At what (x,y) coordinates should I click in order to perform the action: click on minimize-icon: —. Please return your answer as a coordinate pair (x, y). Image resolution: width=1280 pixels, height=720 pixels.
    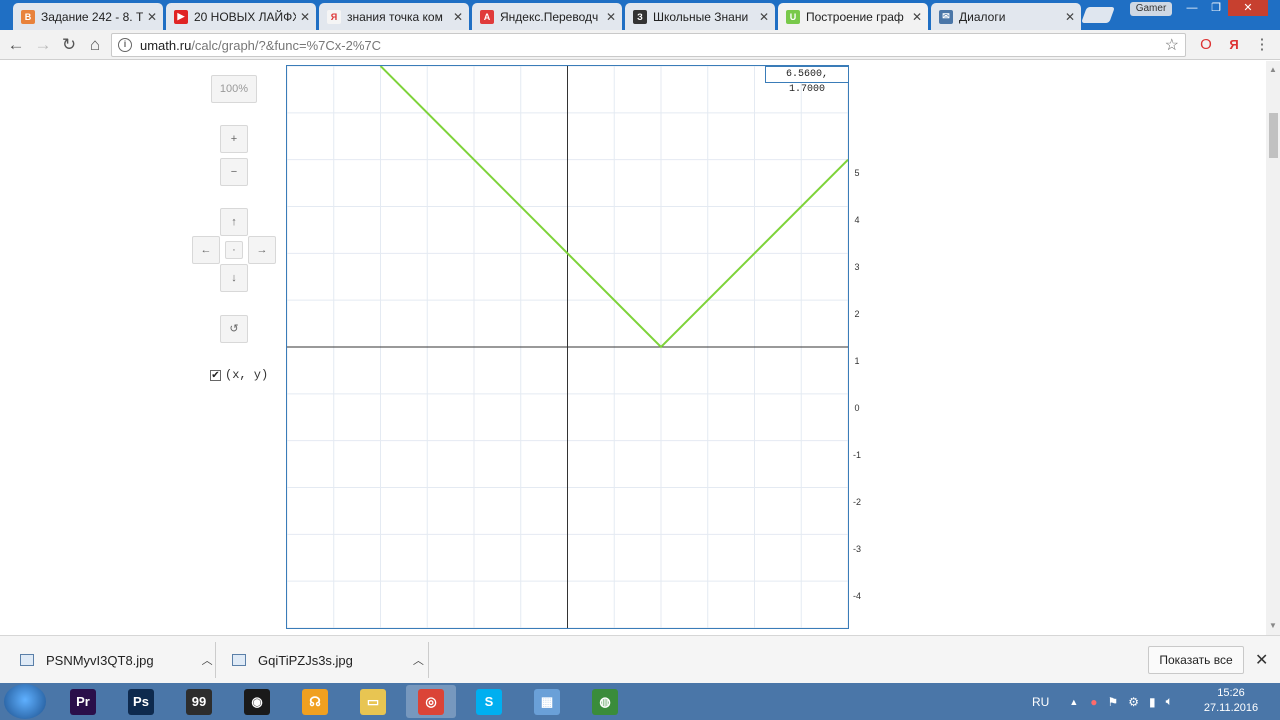
    Looking at the image, I should click on (1192, 8).